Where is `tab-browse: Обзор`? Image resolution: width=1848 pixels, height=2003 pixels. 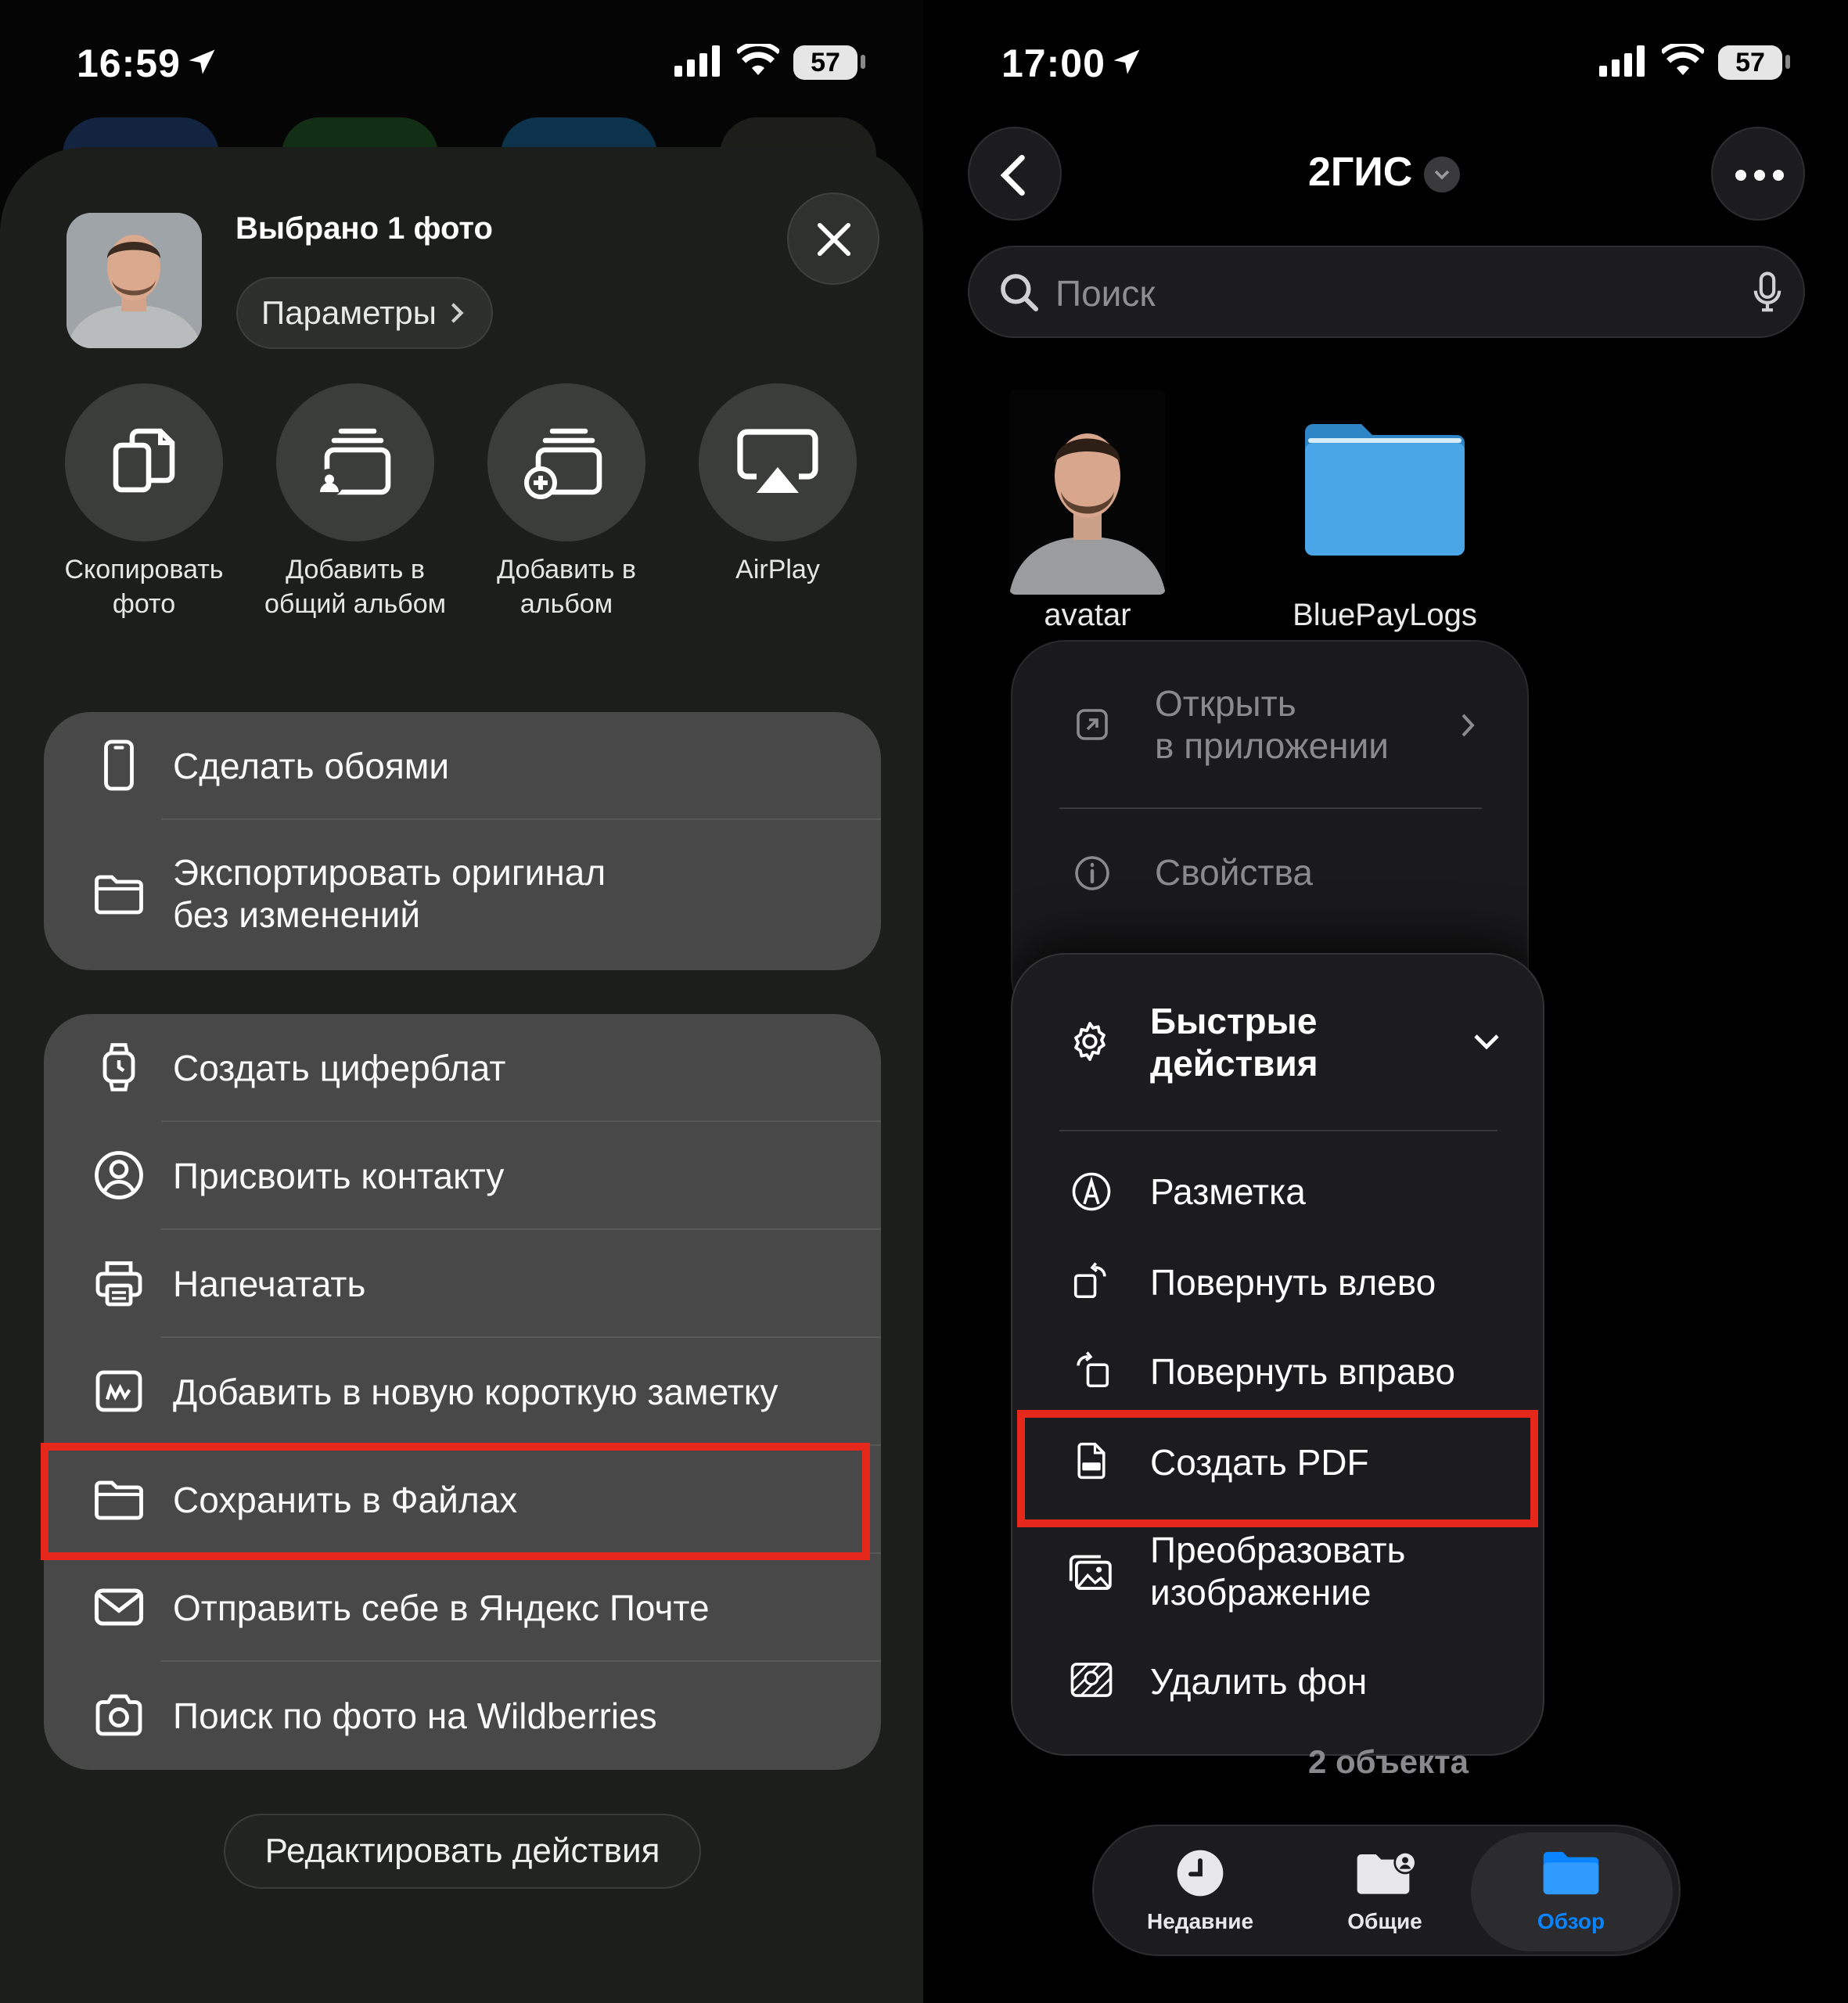 tab-browse: Обзор is located at coordinates (1571, 1892).